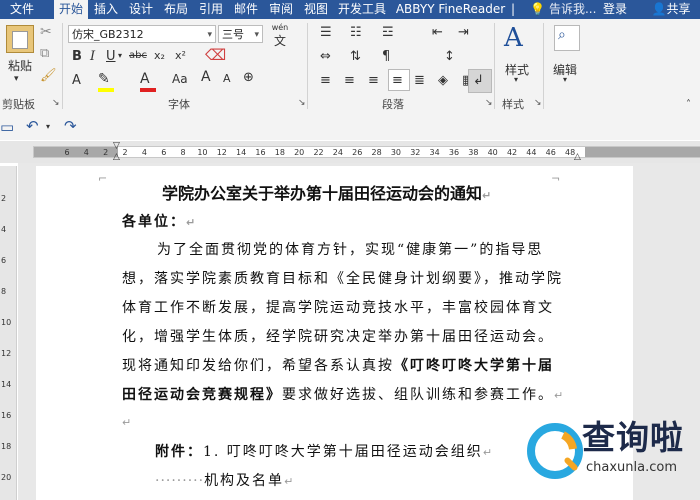  What do you see at coordinates (373, 80) in the screenshot?
I see `align-right-icon: ≡` at bounding box center [373, 80].